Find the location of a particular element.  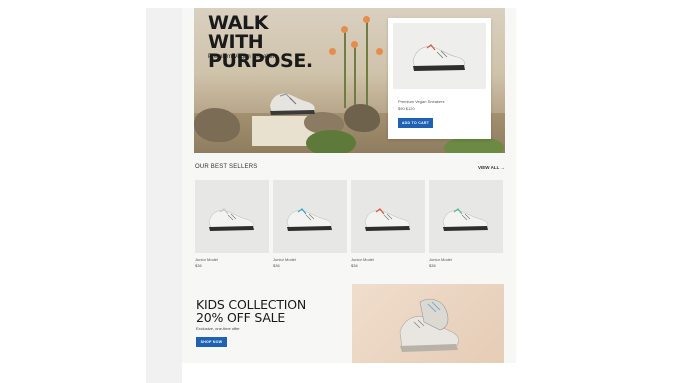

featured-product-image is located at coordinates (439, 56).